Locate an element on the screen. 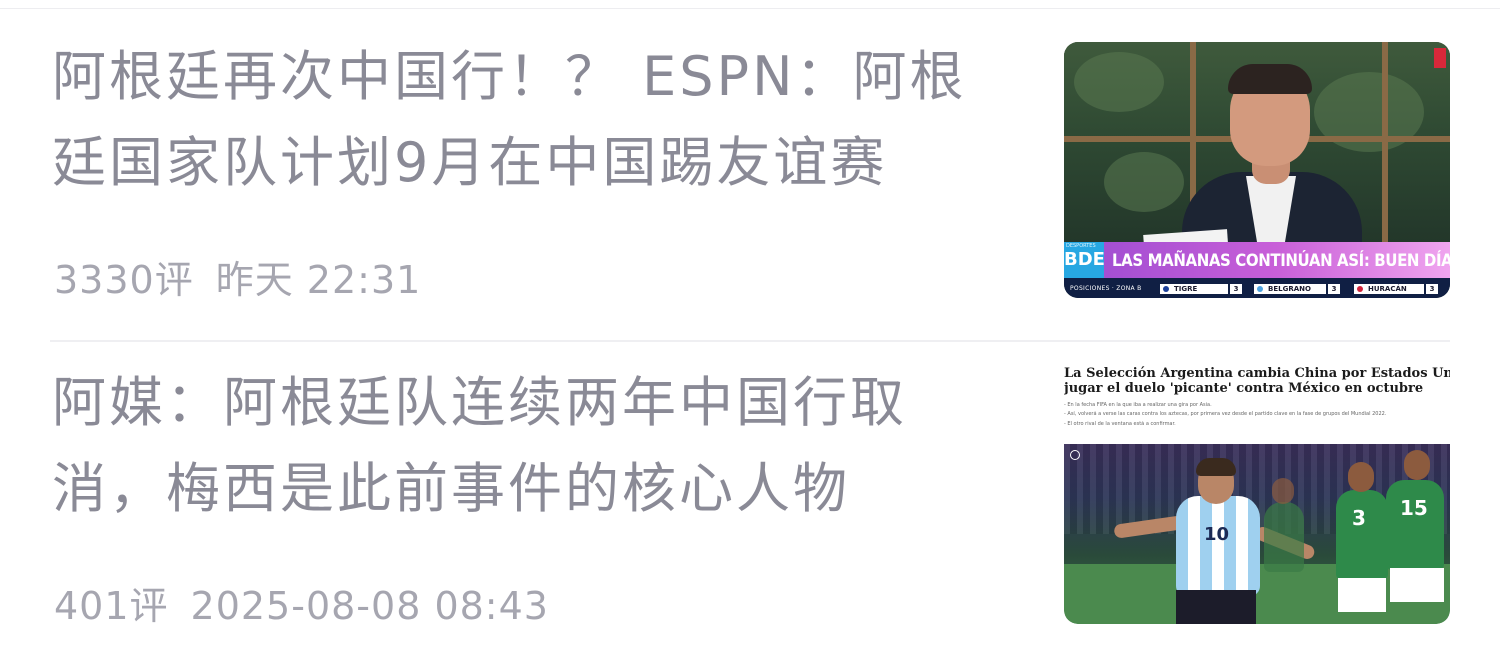  publish-time: 2025-08-08 08:43 is located at coordinates (369, 606).